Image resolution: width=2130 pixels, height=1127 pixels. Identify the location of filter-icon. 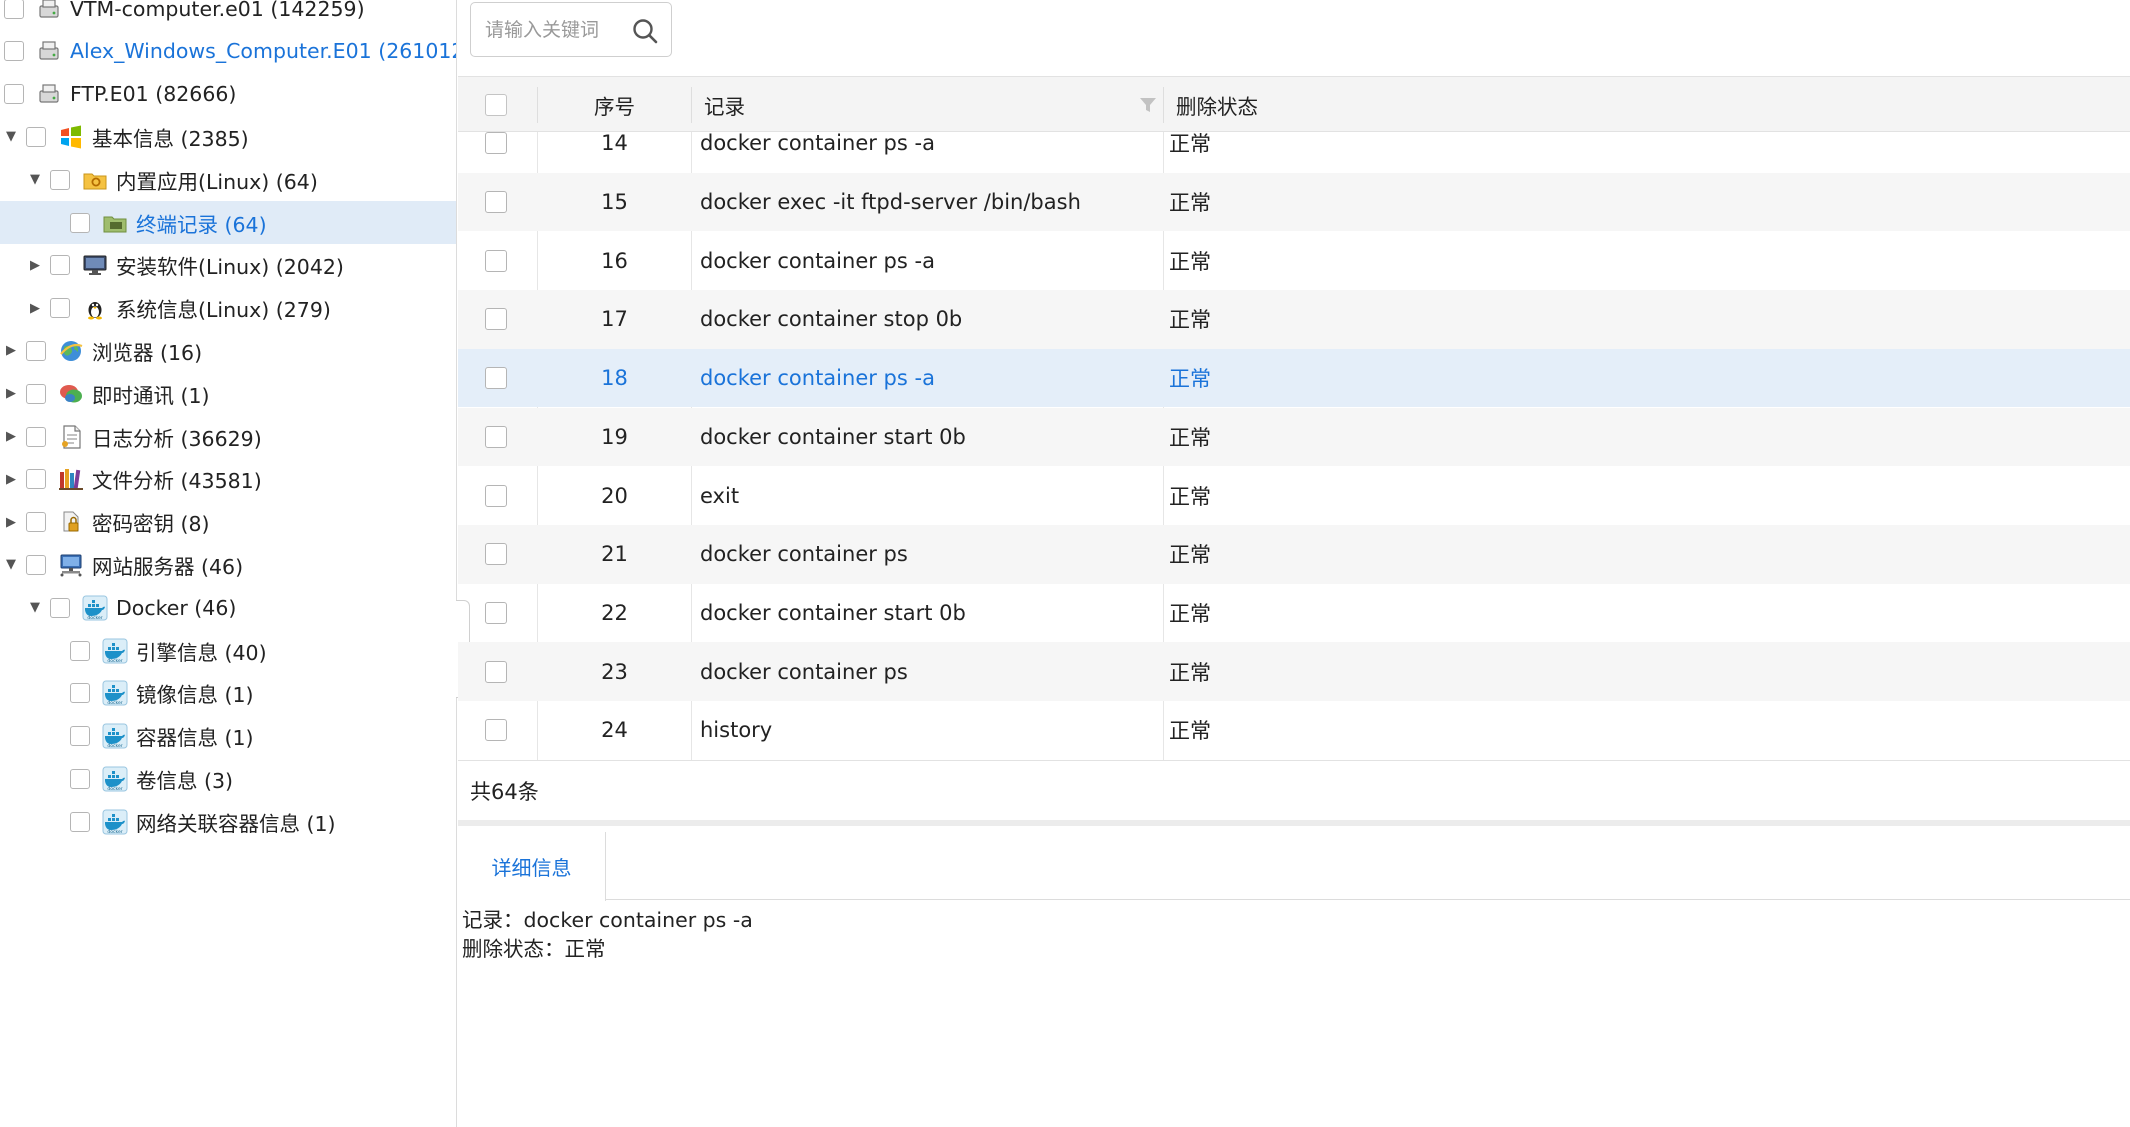
(1148, 105).